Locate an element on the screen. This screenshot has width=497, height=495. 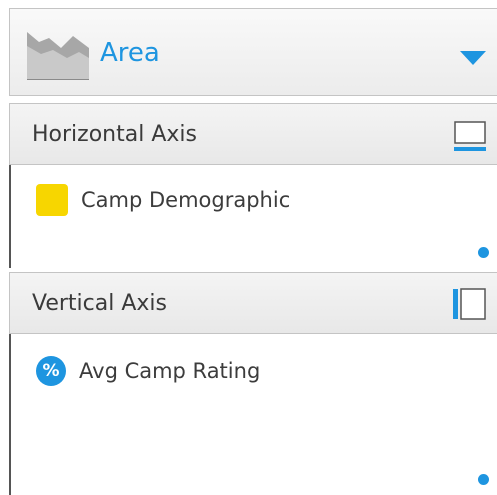
field-label: Avg Camp Rating is located at coordinates (170, 371).